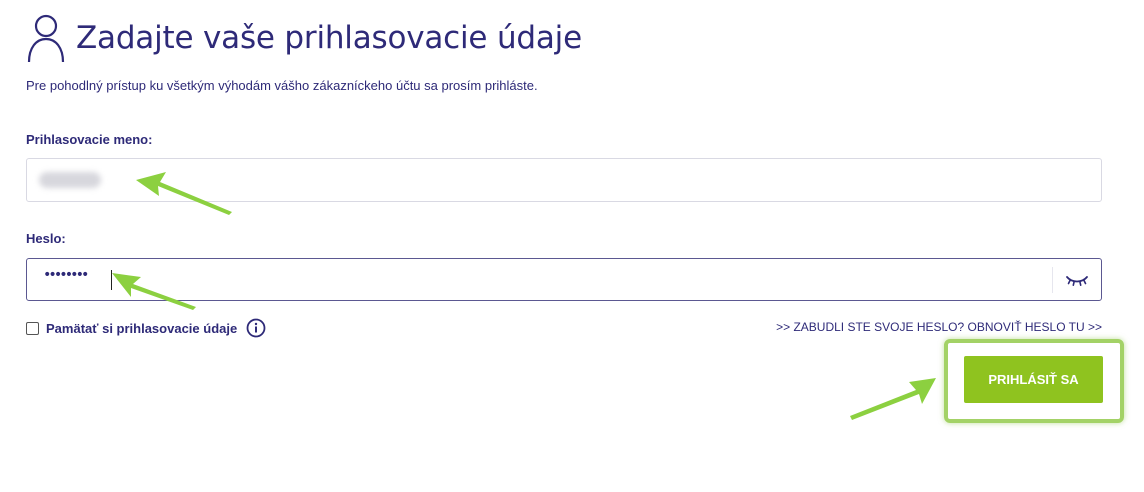  What do you see at coordinates (141, 328) in the screenshot?
I see `remember-label: Pamätať si prihlasovacie údaje` at bounding box center [141, 328].